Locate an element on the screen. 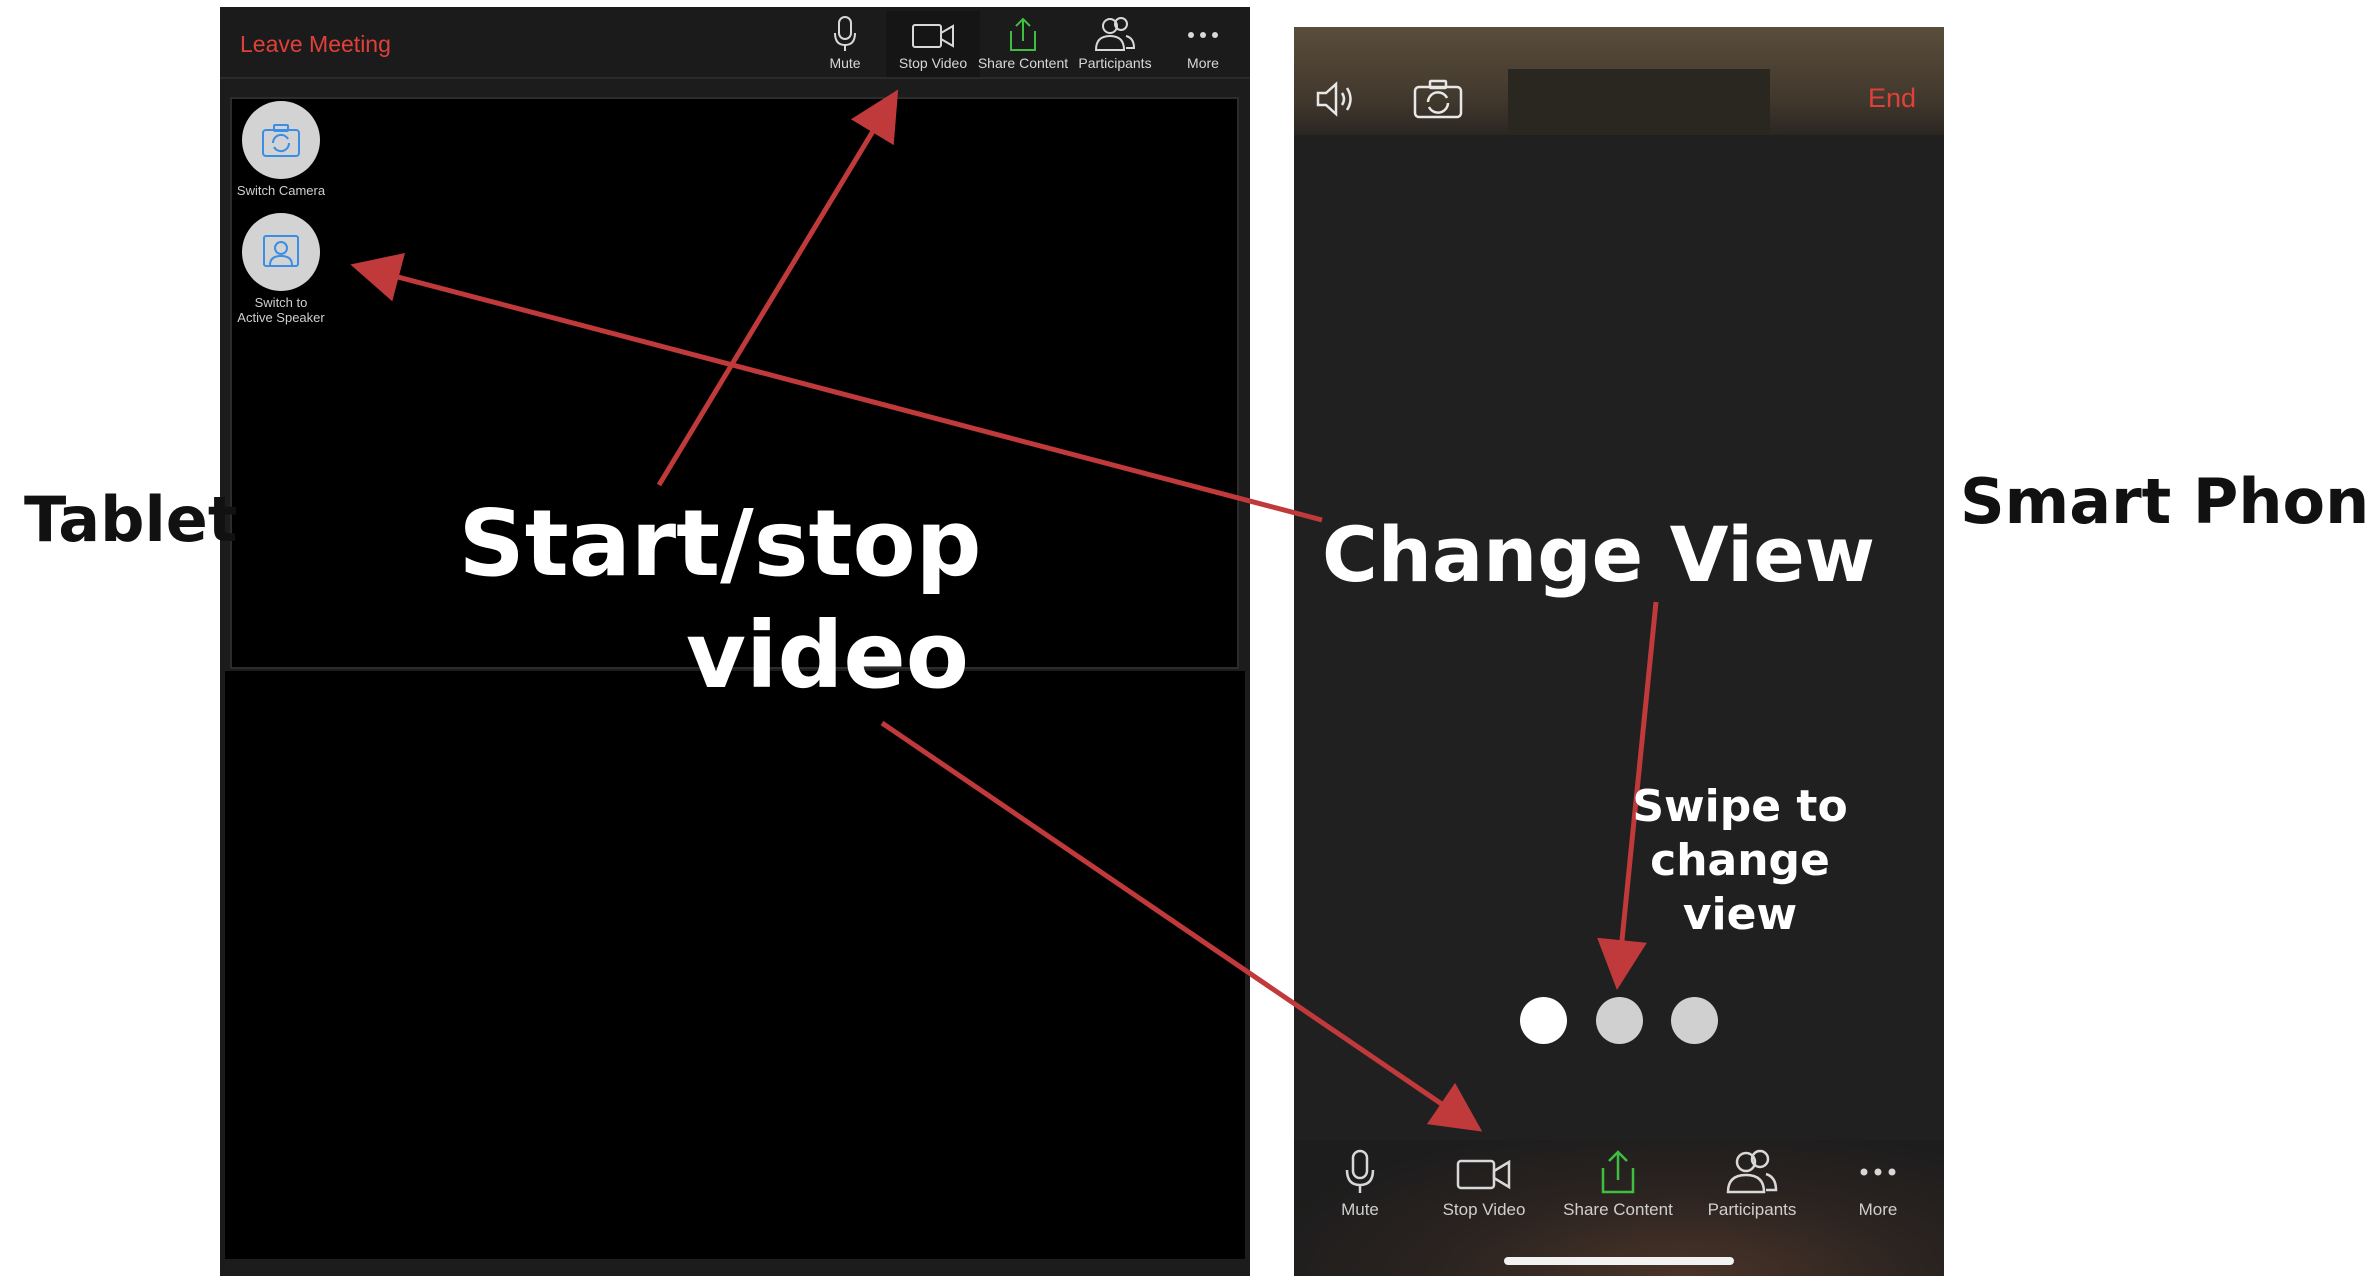  smart-phone-caption: Smart Phone is located at coordinates (2163, 501).